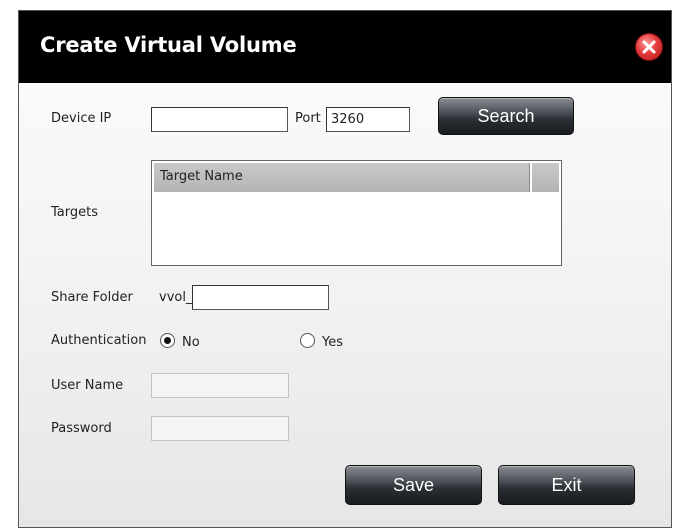 Image resolution: width=691 pixels, height=530 pixels. What do you see at coordinates (168, 45) in the screenshot?
I see `dialog-title: Create Virtual Volume` at bounding box center [168, 45].